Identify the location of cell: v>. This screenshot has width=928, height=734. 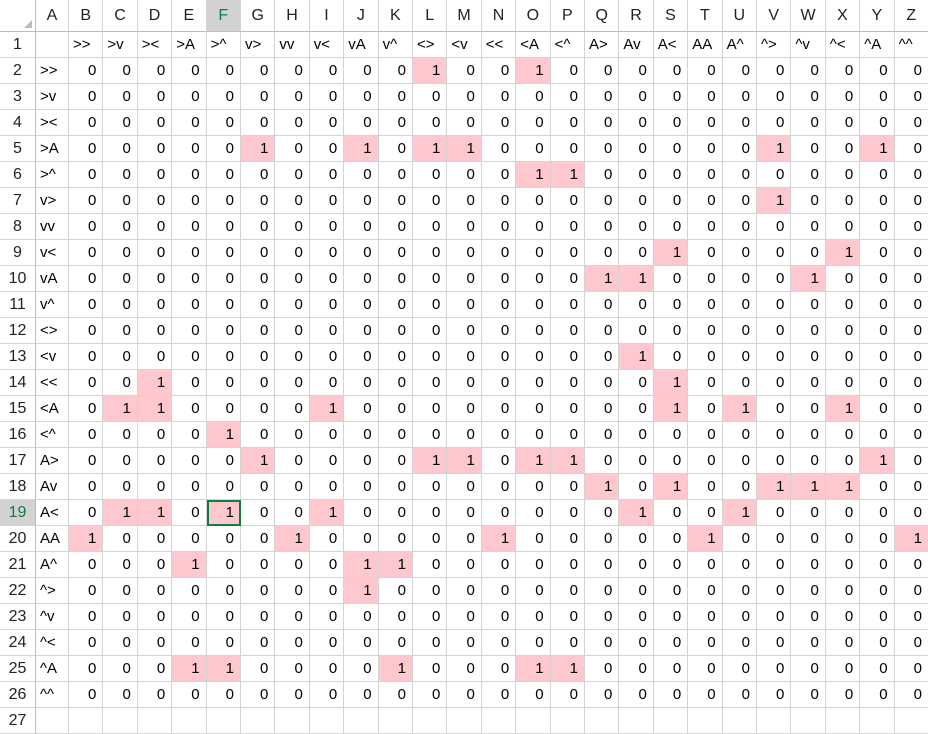
(52, 201).